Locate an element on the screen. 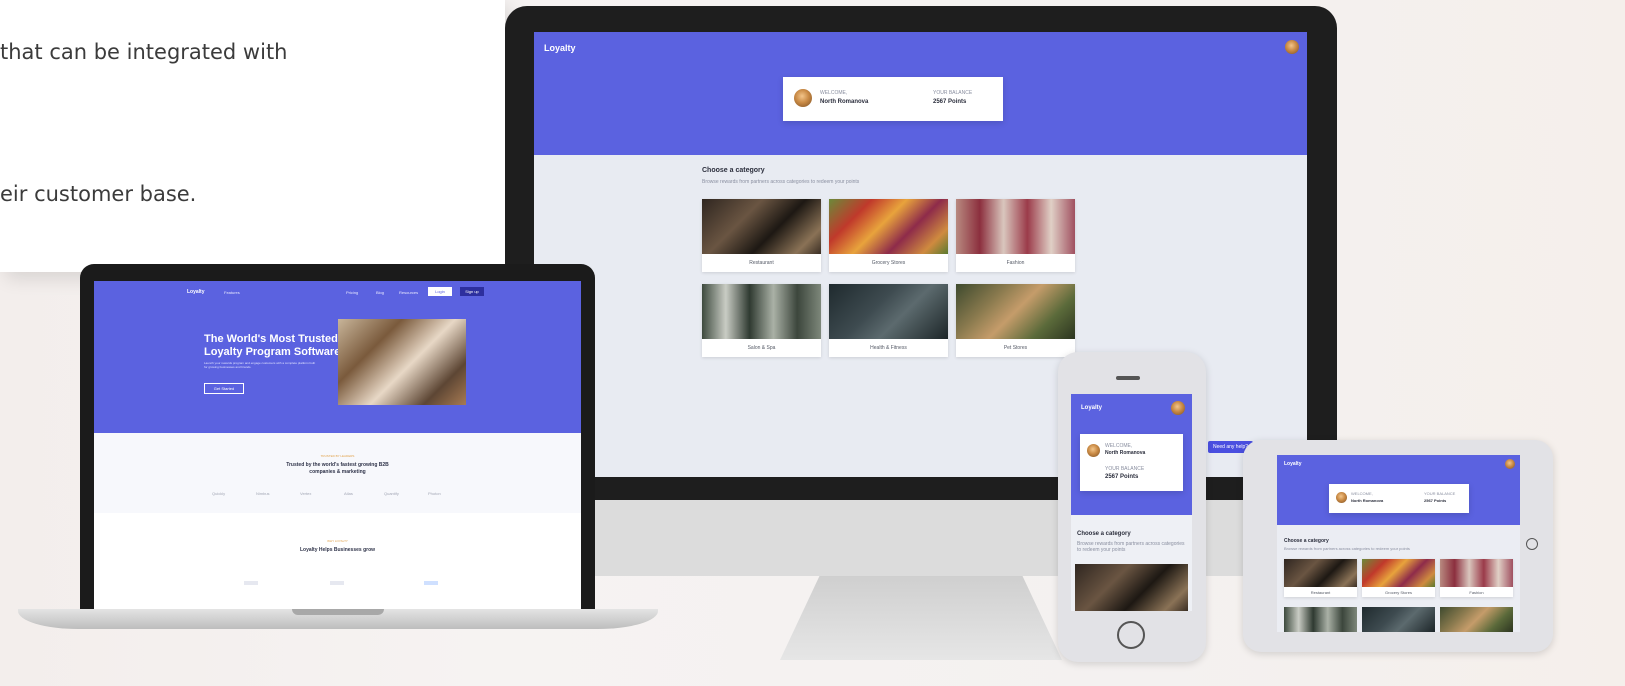  laptop-hero-cta: Get Started is located at coordinates (224, 388).